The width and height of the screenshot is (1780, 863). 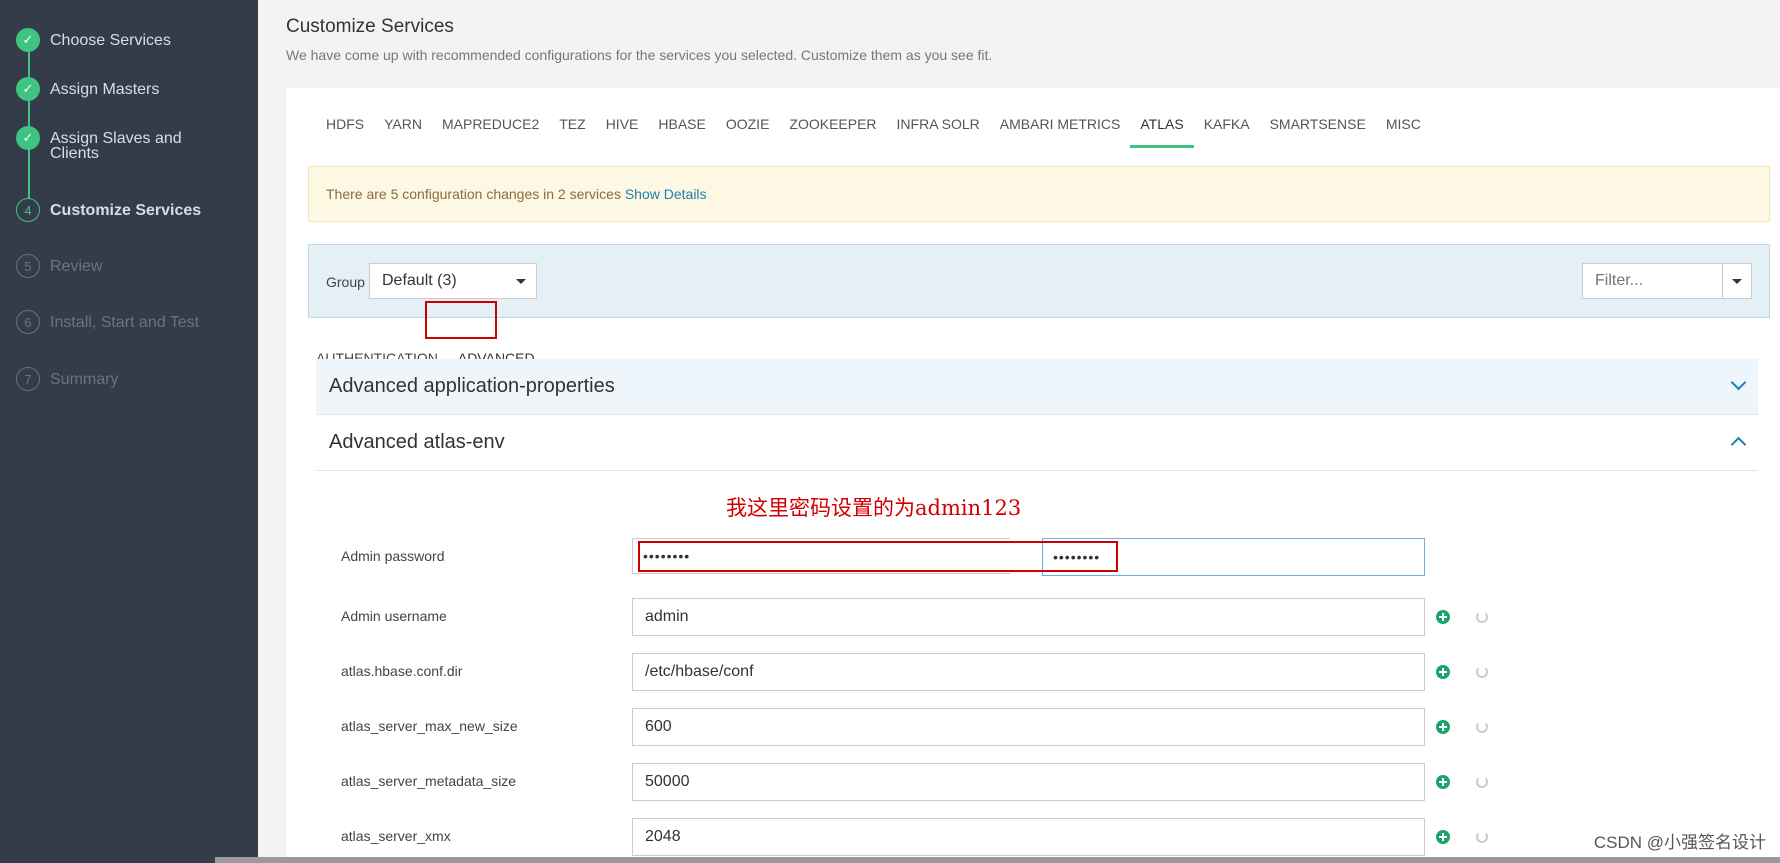 I want to click on tab-ambari-metrics: AMBARI METRICS, so click(x=1060, y=130).